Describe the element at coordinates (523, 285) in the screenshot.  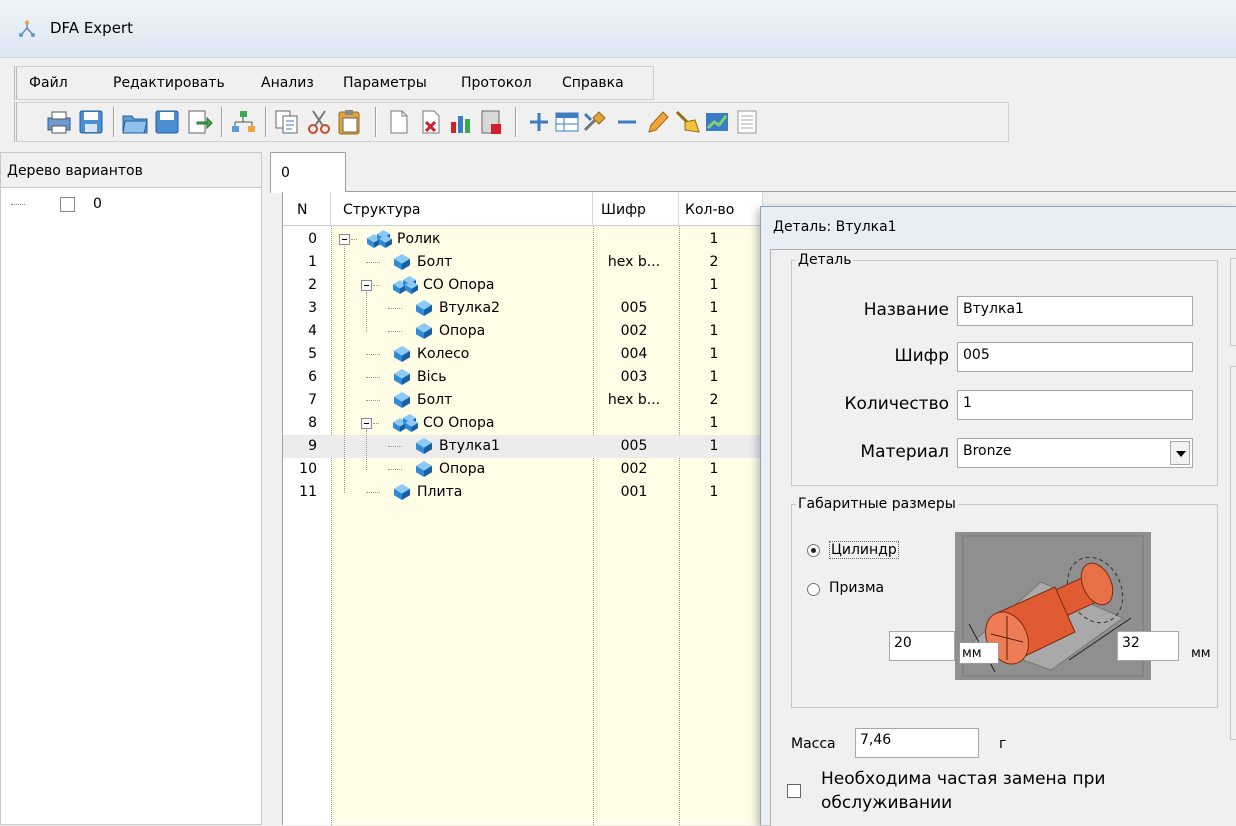
I see `table-row: 2 СО Опора 1` at that location.